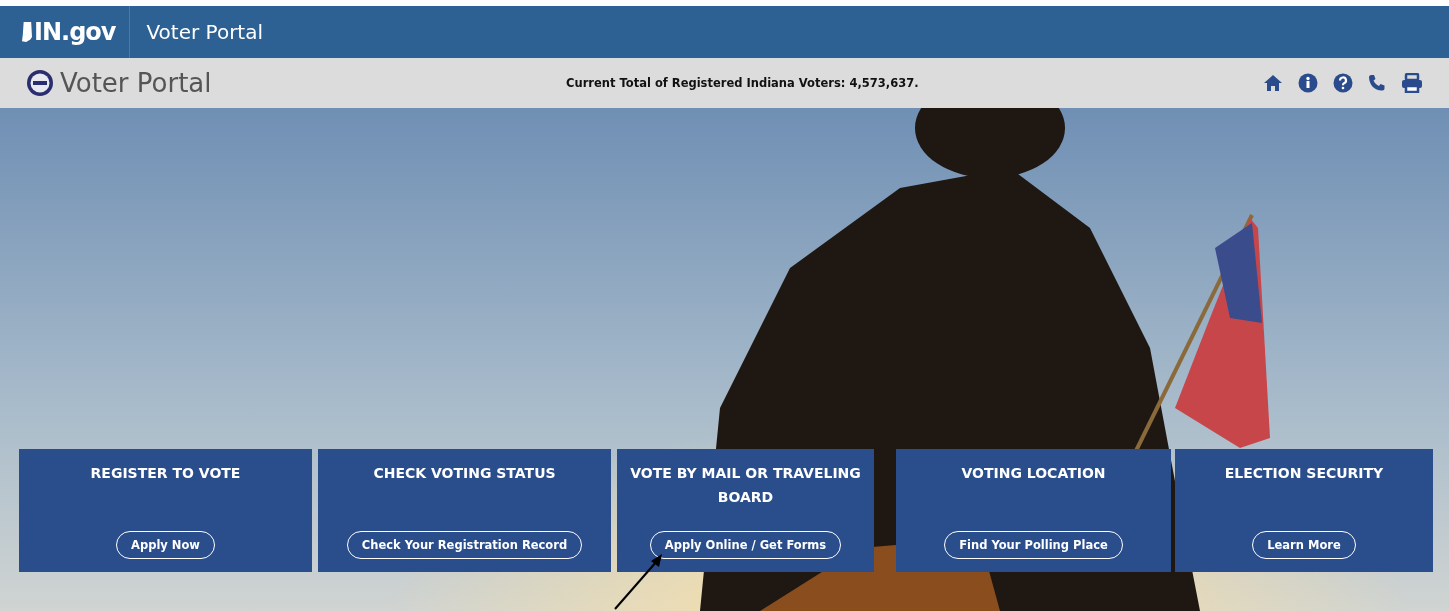 The image size is (1449, 611). I want to click on phone-icon, so click(1377, 83).